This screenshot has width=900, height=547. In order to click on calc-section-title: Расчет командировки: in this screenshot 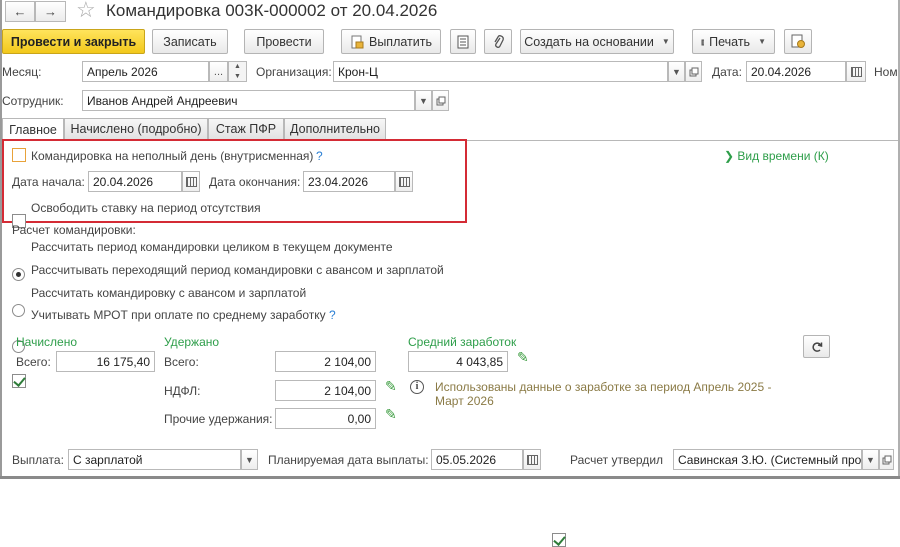, I will do `click(74, 230)`.